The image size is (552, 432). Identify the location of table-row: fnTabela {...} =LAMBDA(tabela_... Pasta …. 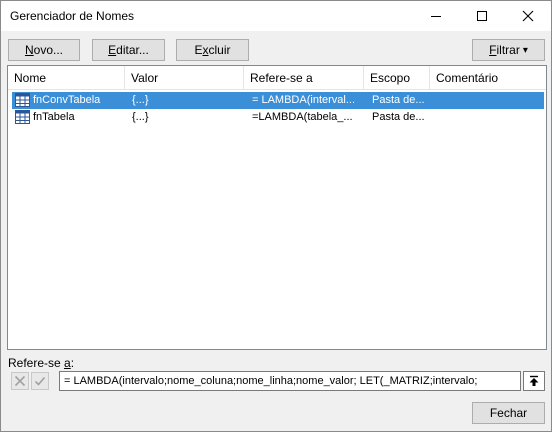
(278, 117).